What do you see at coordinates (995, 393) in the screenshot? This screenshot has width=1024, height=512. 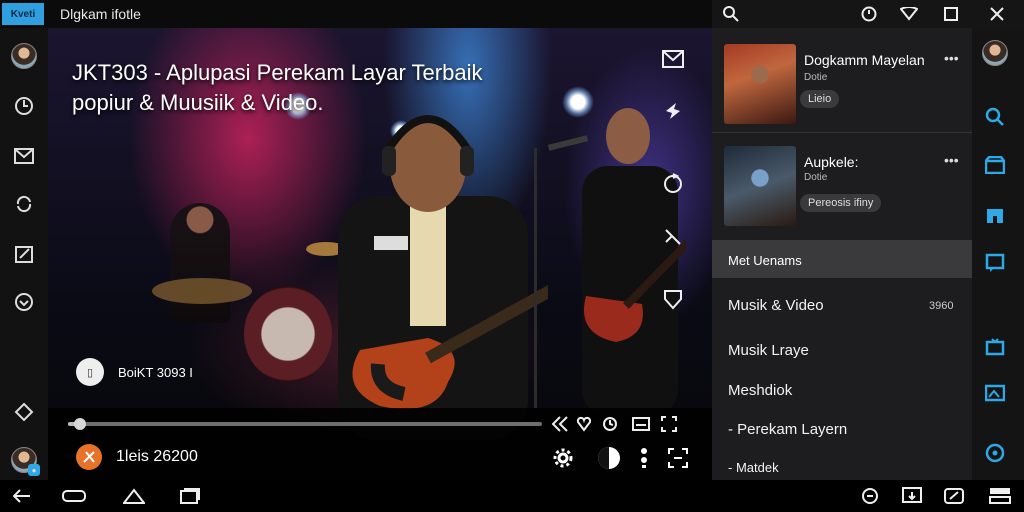 I see `image-icon` at bounding box center [995, 393].